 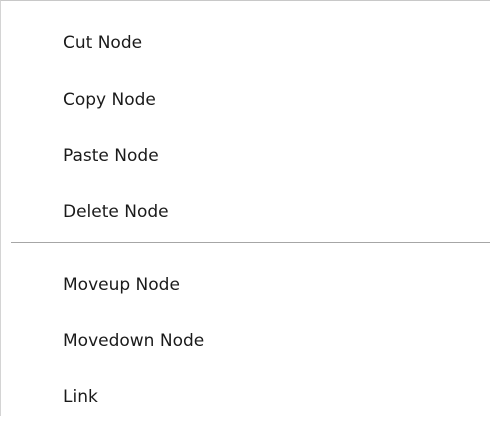 I want to click on menu-separator, so click(x=250, y=242).